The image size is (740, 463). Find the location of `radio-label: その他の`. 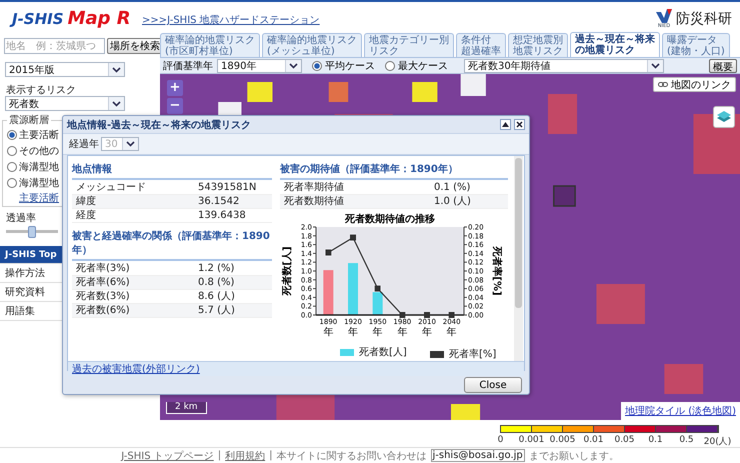

radio-label: その他の is located at coordinates (39, 151).